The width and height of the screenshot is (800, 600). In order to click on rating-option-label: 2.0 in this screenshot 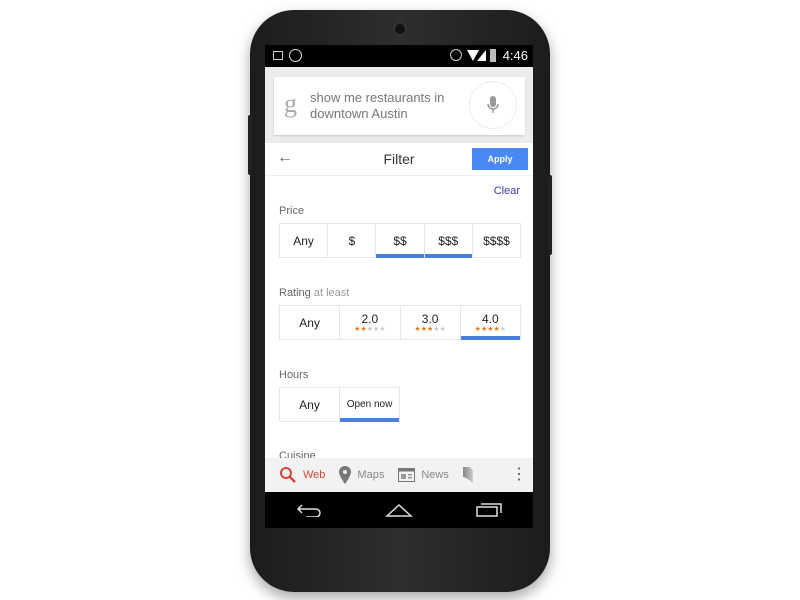, I will do `click(370, 318)`.